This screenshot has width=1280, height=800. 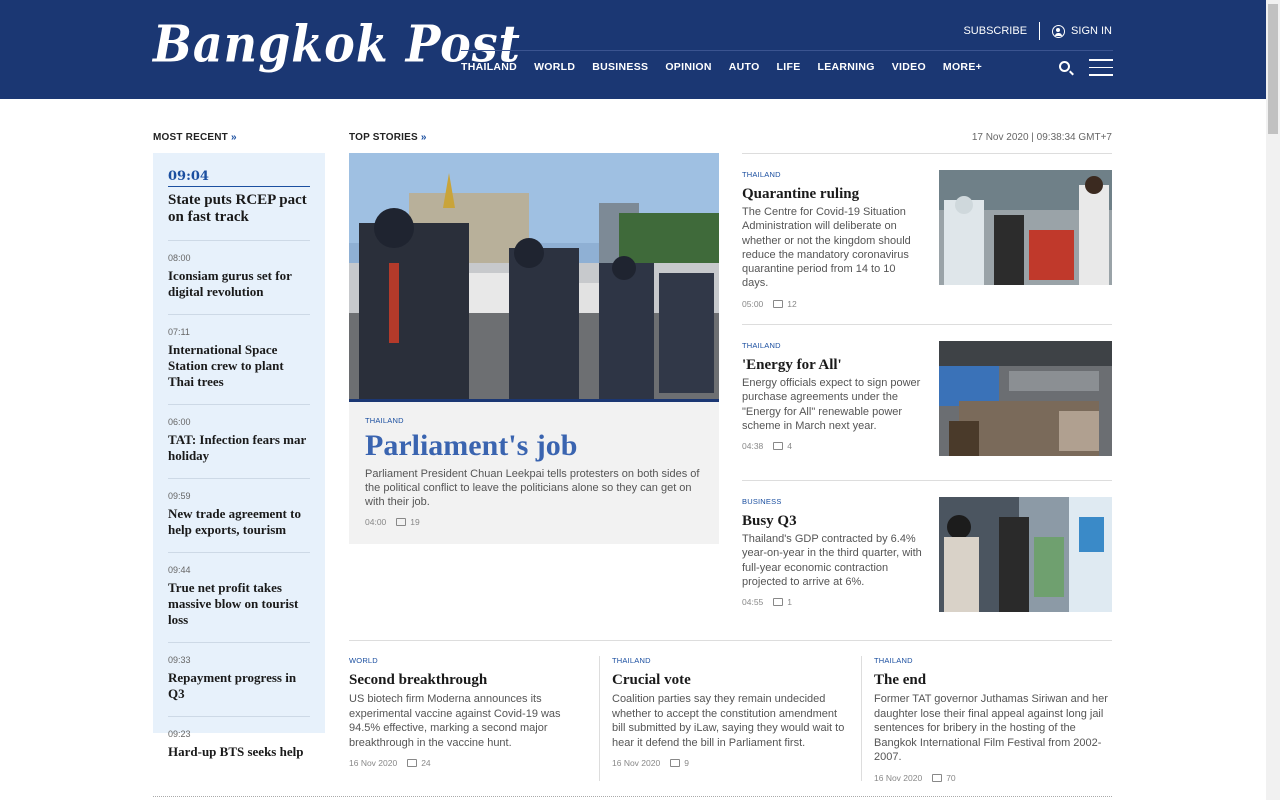 What do you see at coordinates (233, 137) in the screenshot?
I see `chevron-right-icon: »` at bounding box center [233, 137].